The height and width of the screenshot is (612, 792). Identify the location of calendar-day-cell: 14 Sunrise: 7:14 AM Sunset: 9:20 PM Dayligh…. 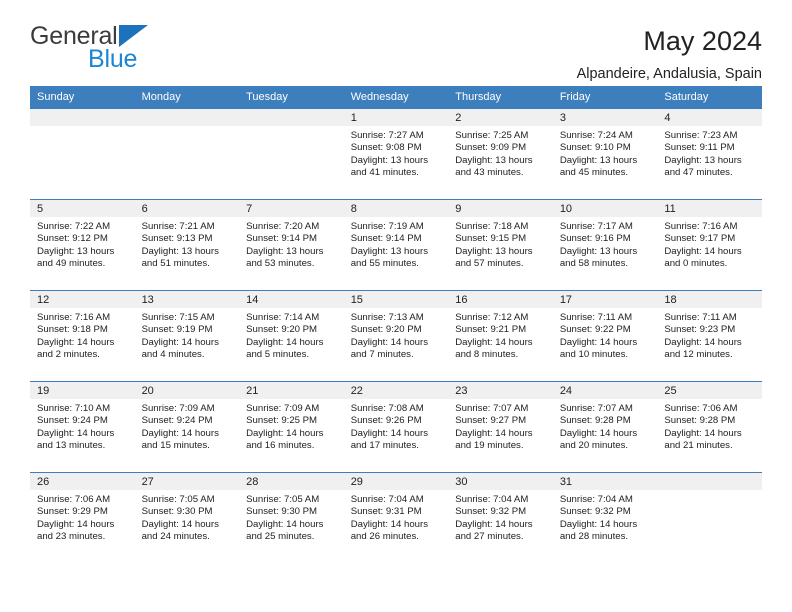
(291, 336).